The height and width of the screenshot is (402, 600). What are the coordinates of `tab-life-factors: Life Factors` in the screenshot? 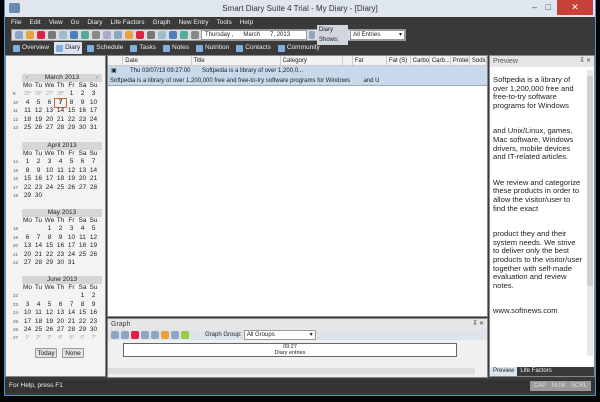 It's located at (535, 371).